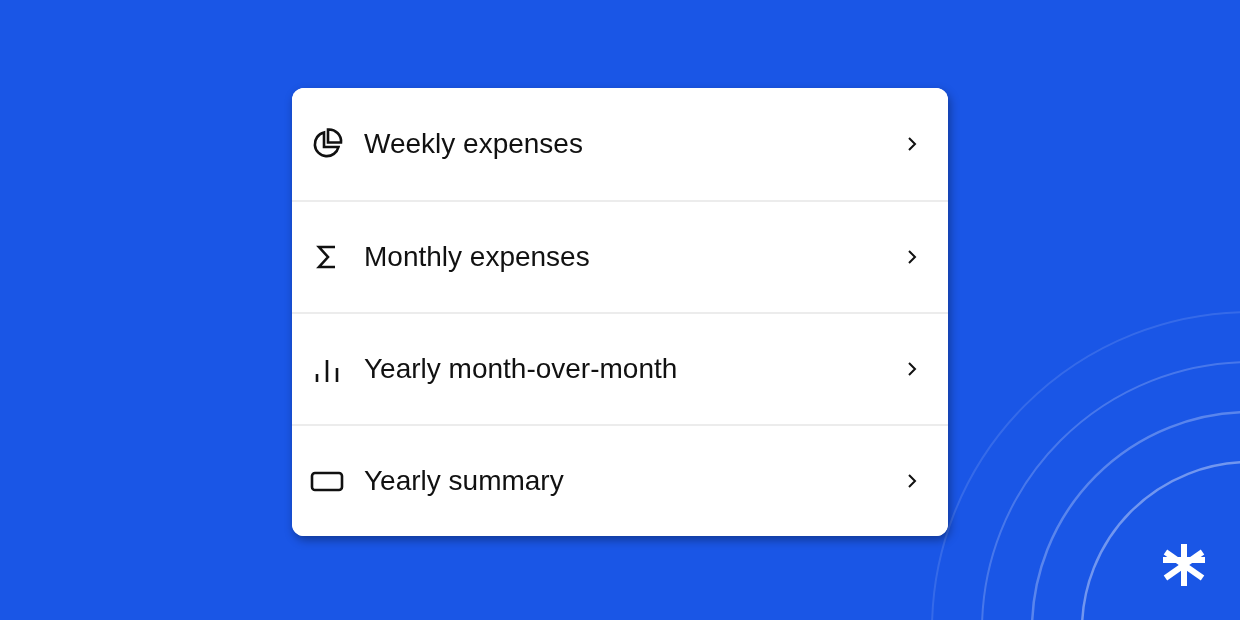 This screenshot has width=1240, height=620. I want to click on menu-item: Monthly expenses, so click(620, 256).